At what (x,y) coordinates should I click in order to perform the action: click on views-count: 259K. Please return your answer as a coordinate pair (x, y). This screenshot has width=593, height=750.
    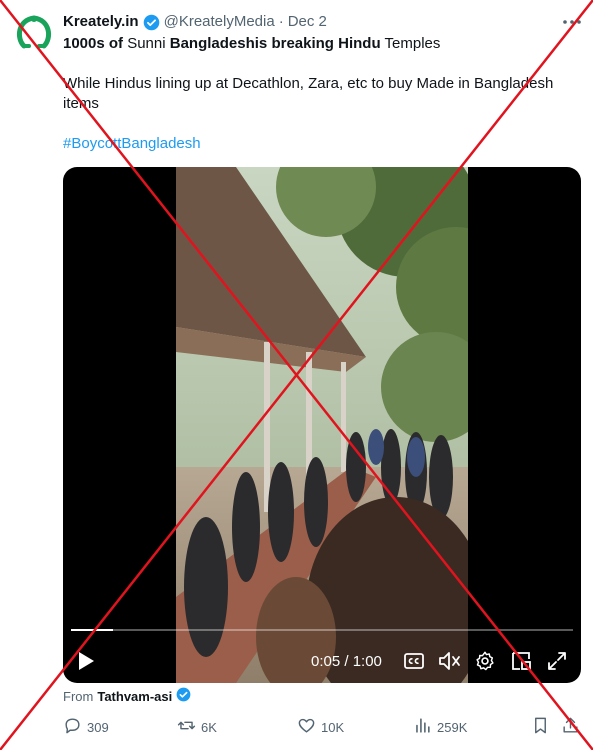
    Looking at the image, I should click on (452, 727).